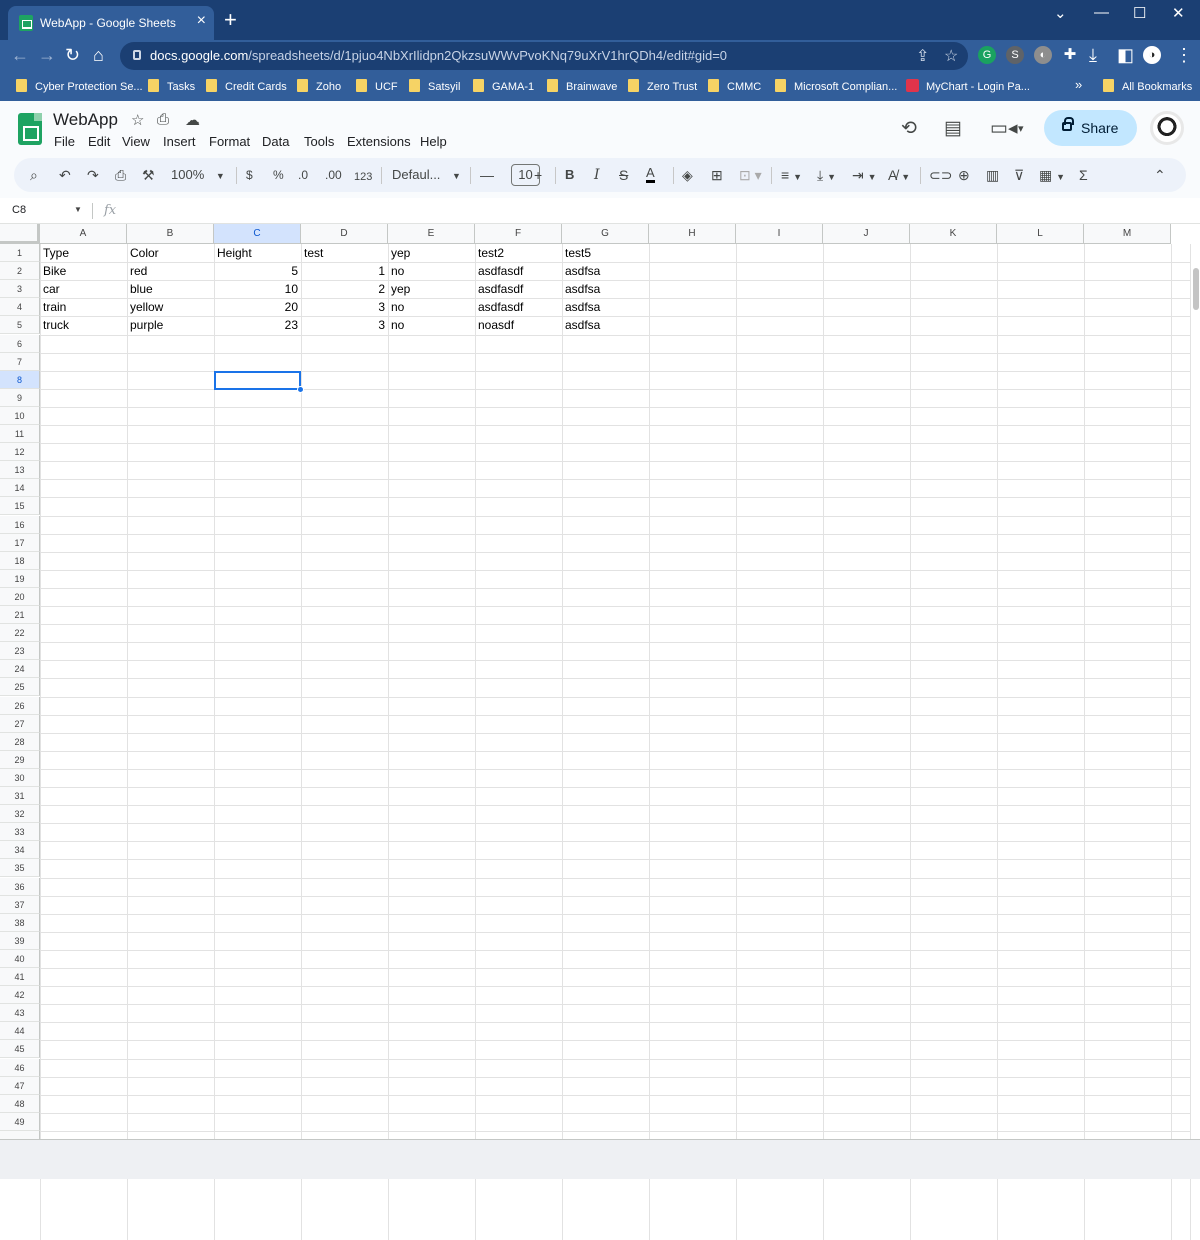 This screenshot has width=1200, height=1240. Describe the element at coordinates (148, 175) in the screenshot. I see `paint-format-icon: ⚒` at that location.